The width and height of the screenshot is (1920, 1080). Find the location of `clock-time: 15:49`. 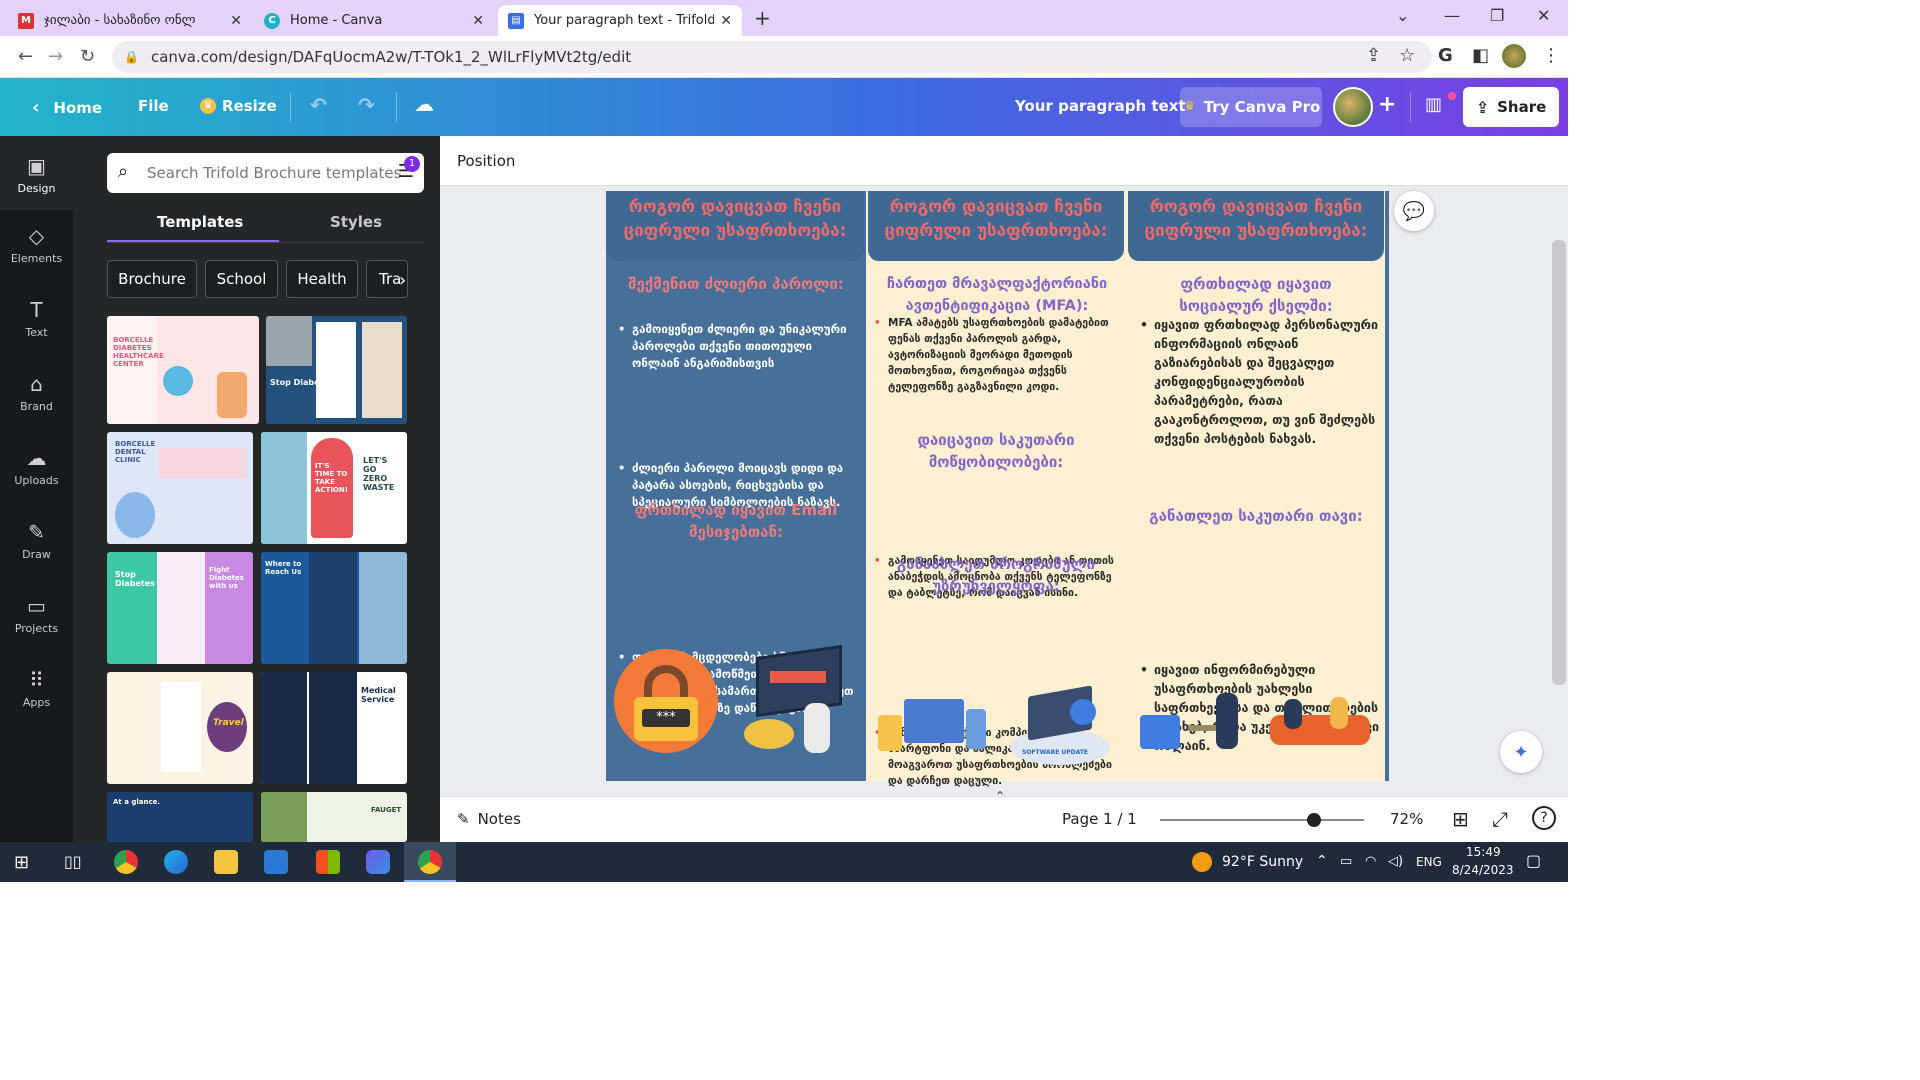

clock-time: 15:49 is located at coordinates (1483, 852).